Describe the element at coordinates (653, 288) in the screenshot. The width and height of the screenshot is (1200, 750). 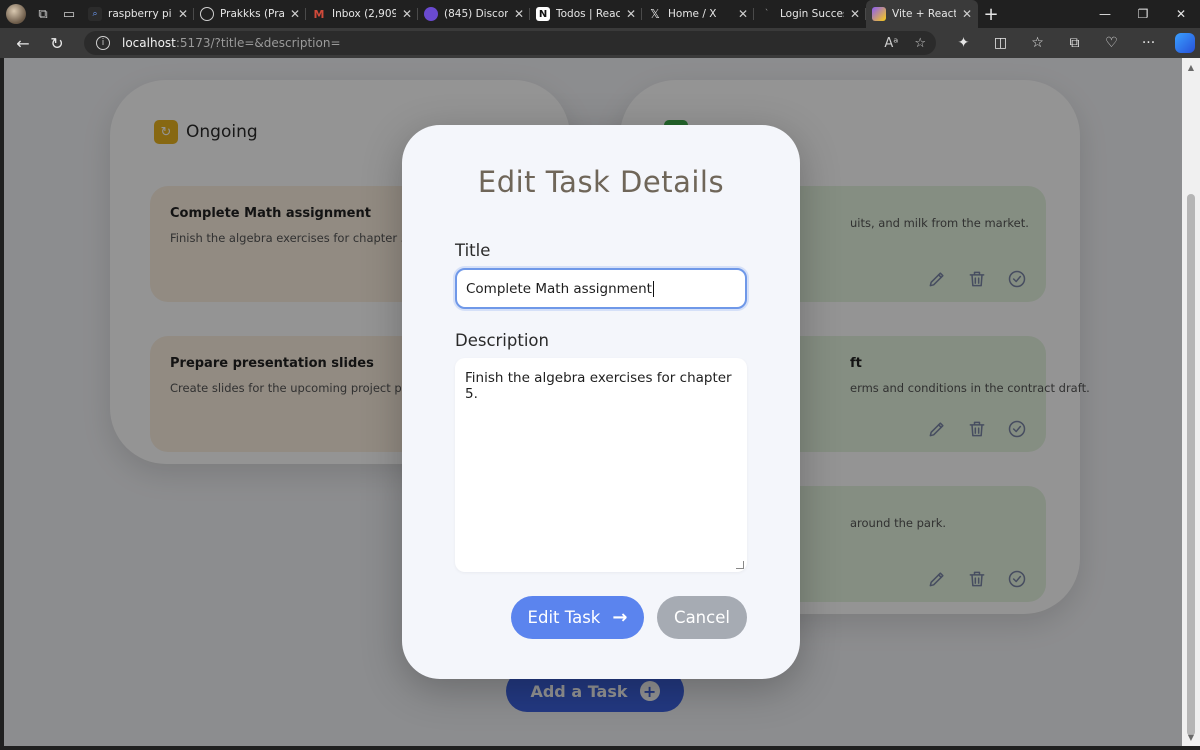
I see `text-caret` at that location.